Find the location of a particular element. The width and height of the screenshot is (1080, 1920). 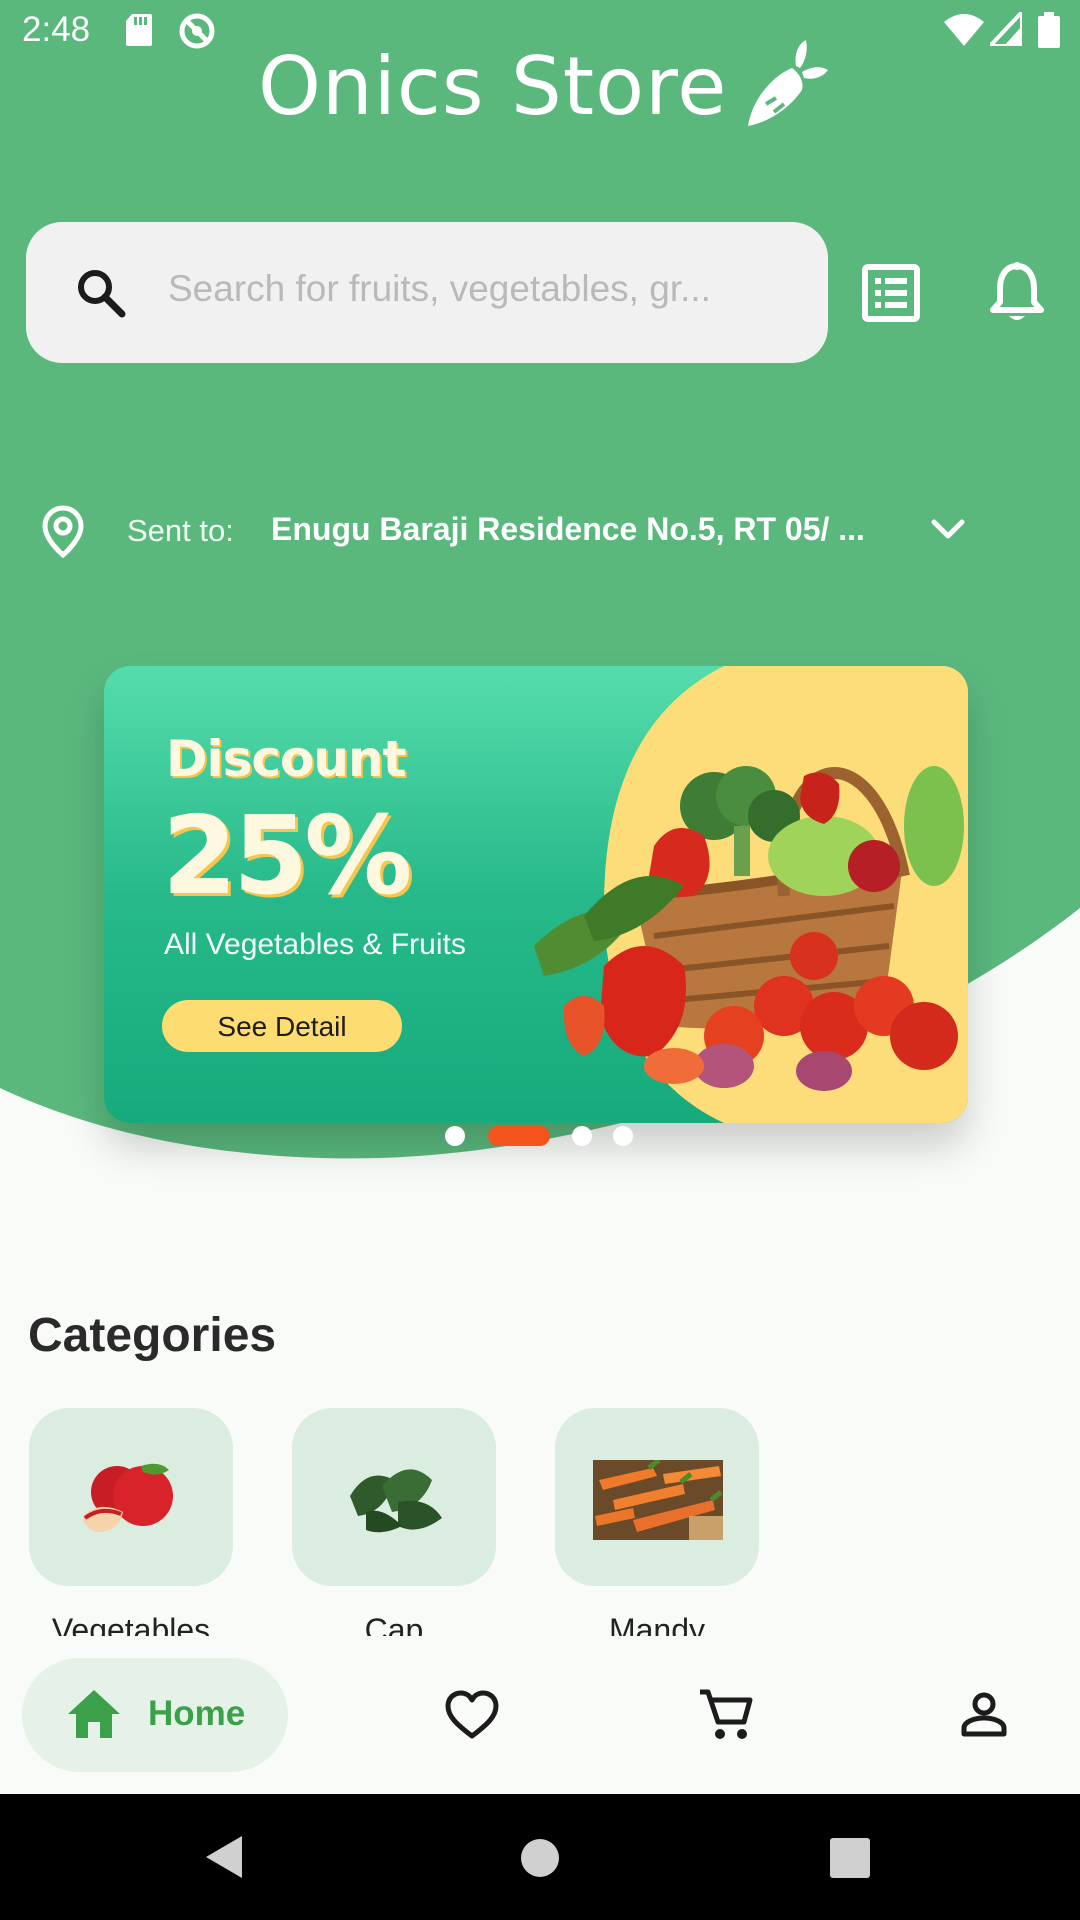

category-label: Vegetables is located at coordinates (131, 1624).